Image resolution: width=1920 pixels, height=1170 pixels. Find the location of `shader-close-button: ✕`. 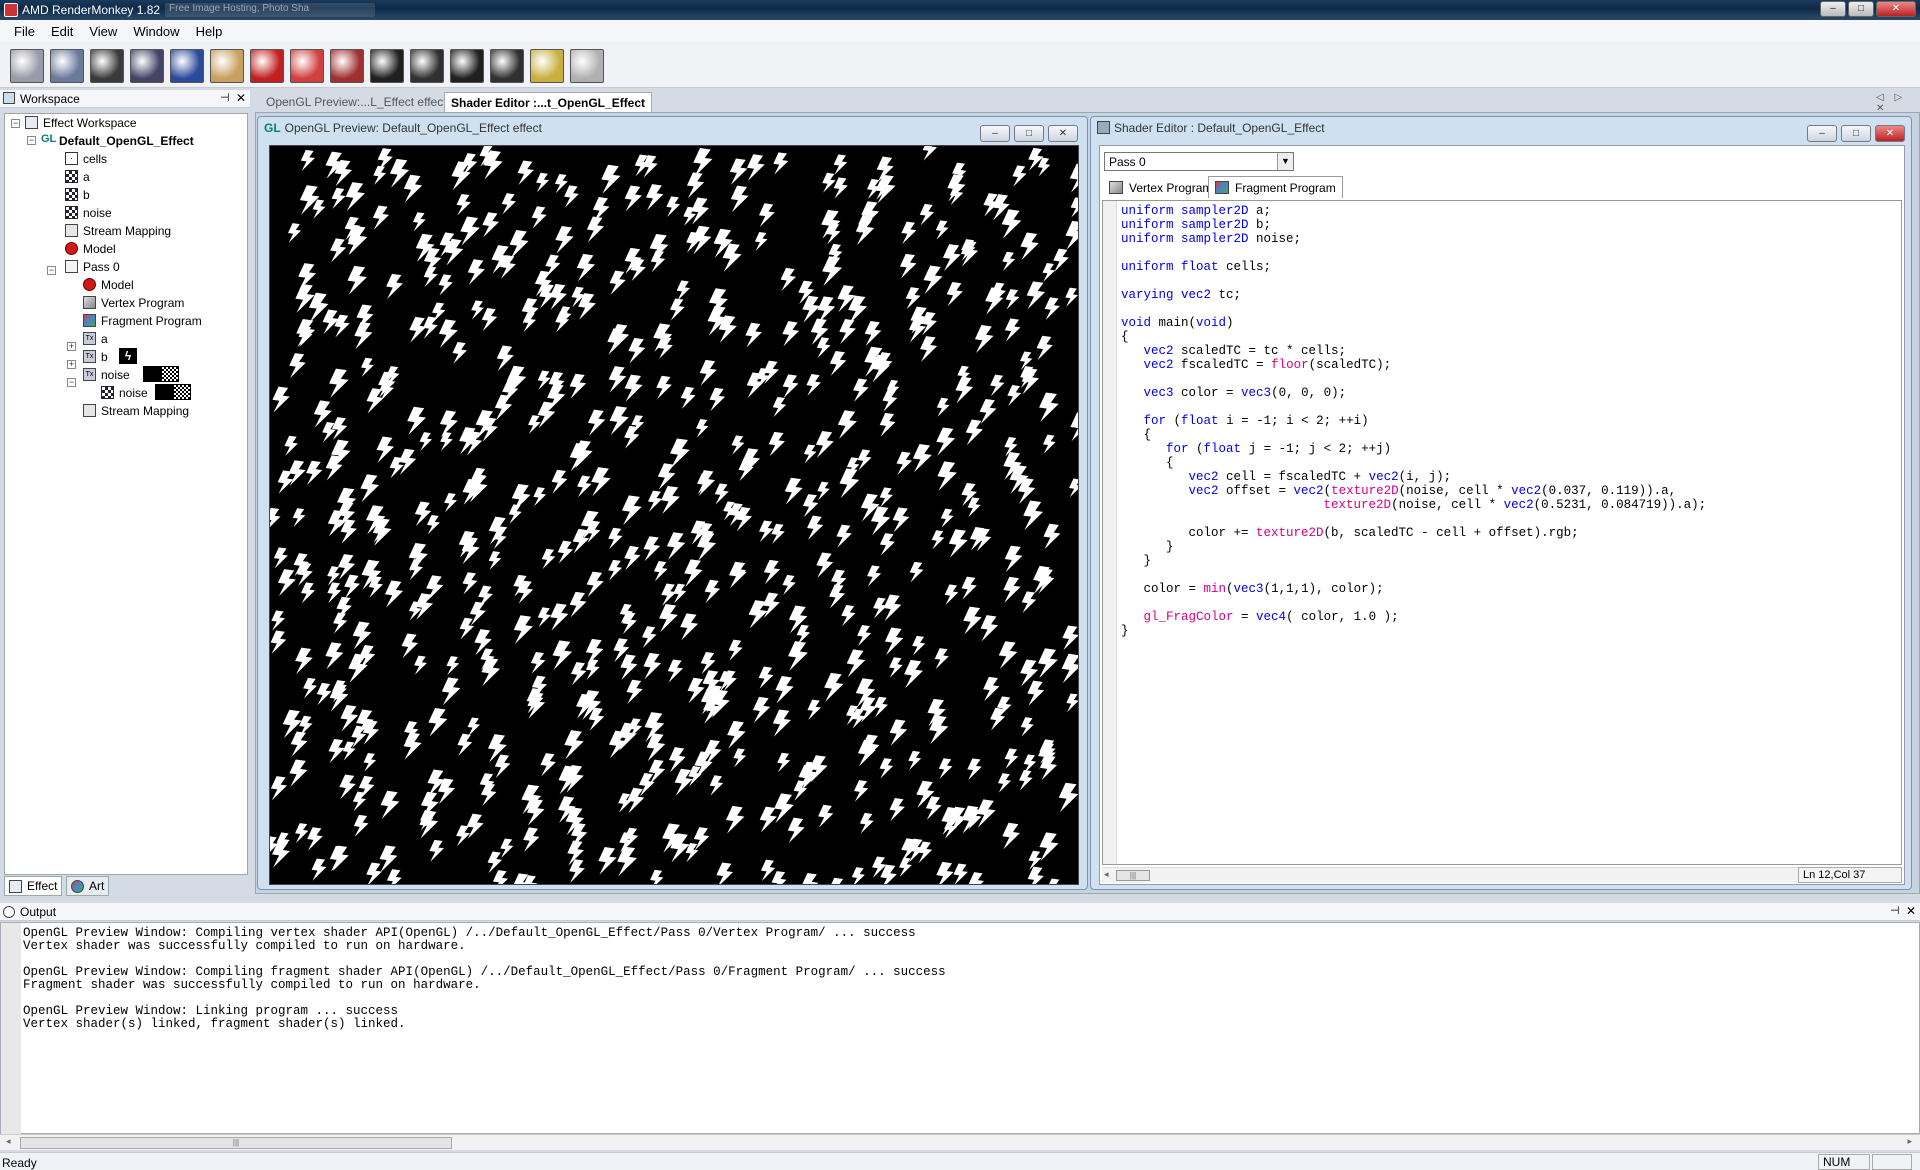

shader-close-button: ✕ is located at coordinates (1890, 133).